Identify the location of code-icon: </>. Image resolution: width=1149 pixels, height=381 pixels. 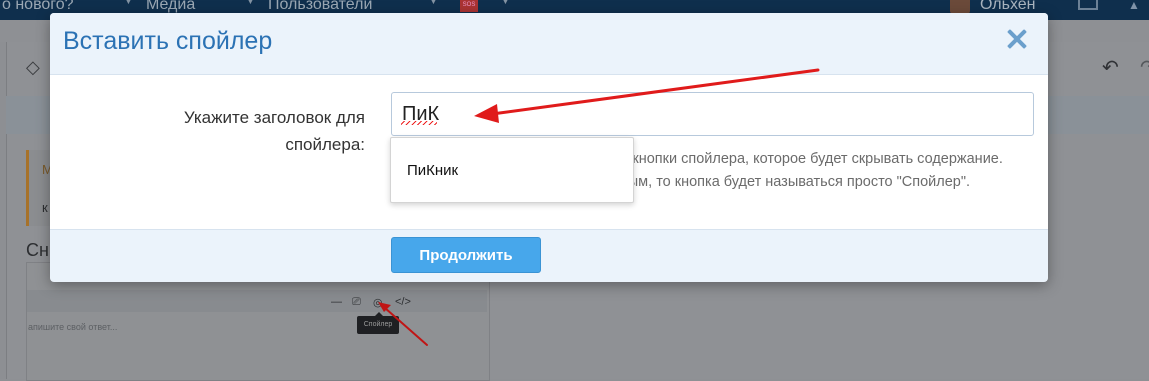
(403, 302).